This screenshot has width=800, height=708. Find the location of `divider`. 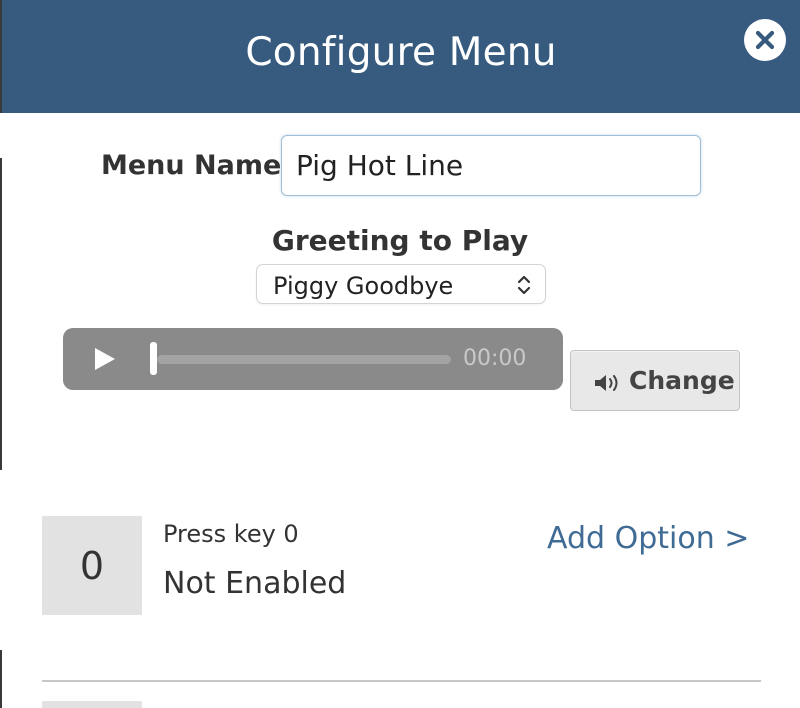

divider is located at coordinates (401, 681).